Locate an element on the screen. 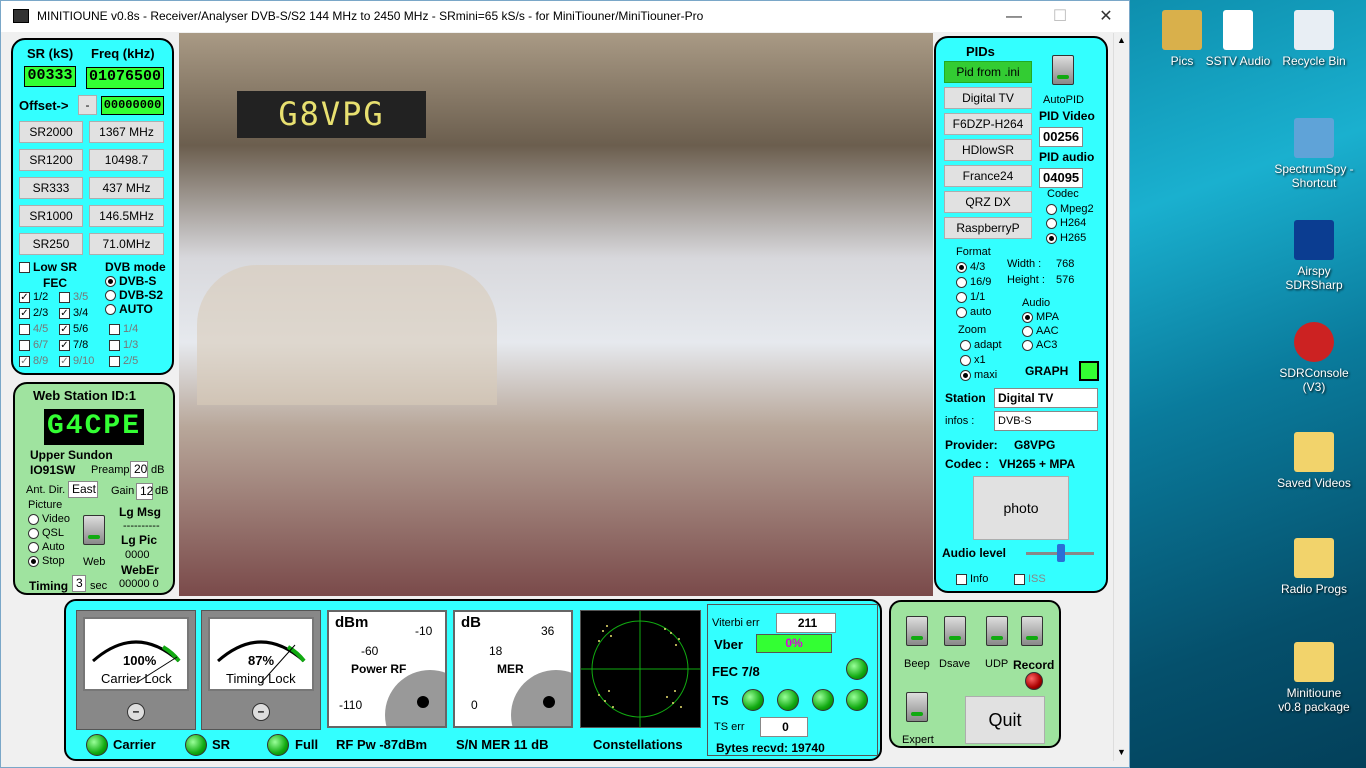 The height and width of the screenshot is (768, 1366). fec-4-5: 4/5 is located at coordinates (33, 329).